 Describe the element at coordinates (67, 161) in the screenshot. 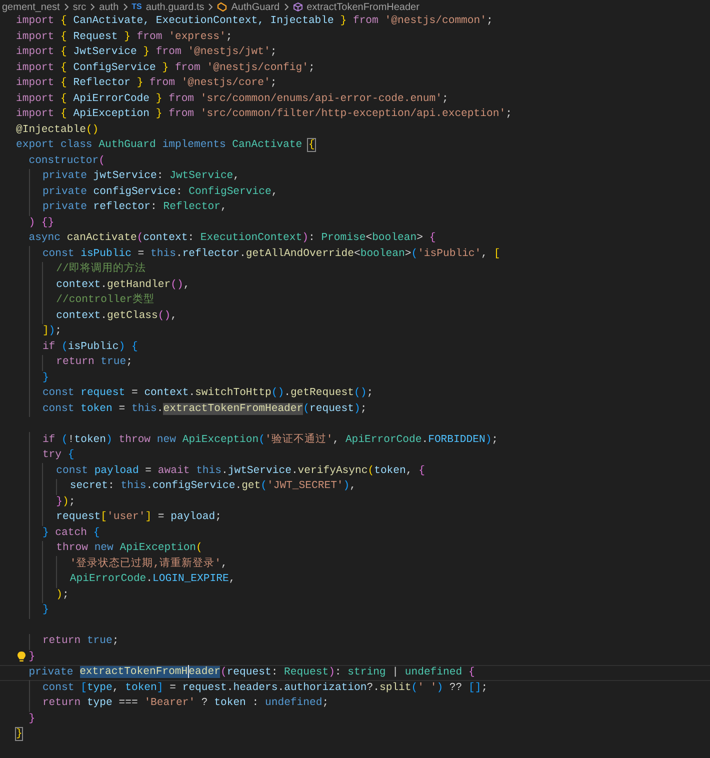

I see `code-line: constructor(` at that location.